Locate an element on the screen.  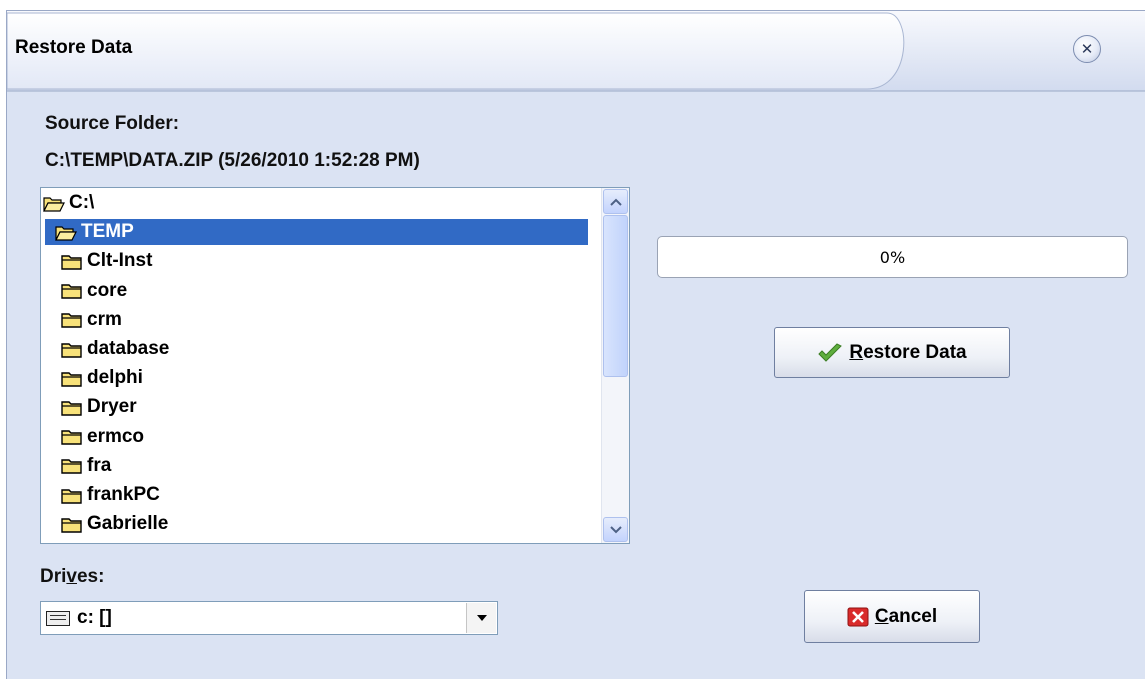
chevron-up-icon is located at coordinates (615, 202).